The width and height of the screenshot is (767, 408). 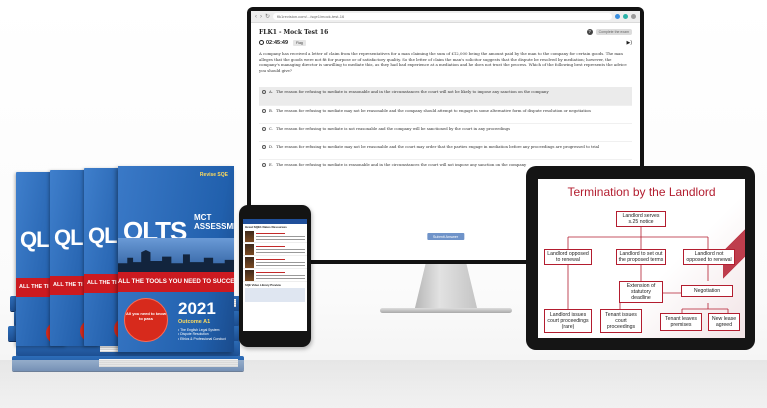 What do you see at coordinates (261, 17) in the screenshot?
I see `forward-icon: ›` at bounding box center [261, 17].